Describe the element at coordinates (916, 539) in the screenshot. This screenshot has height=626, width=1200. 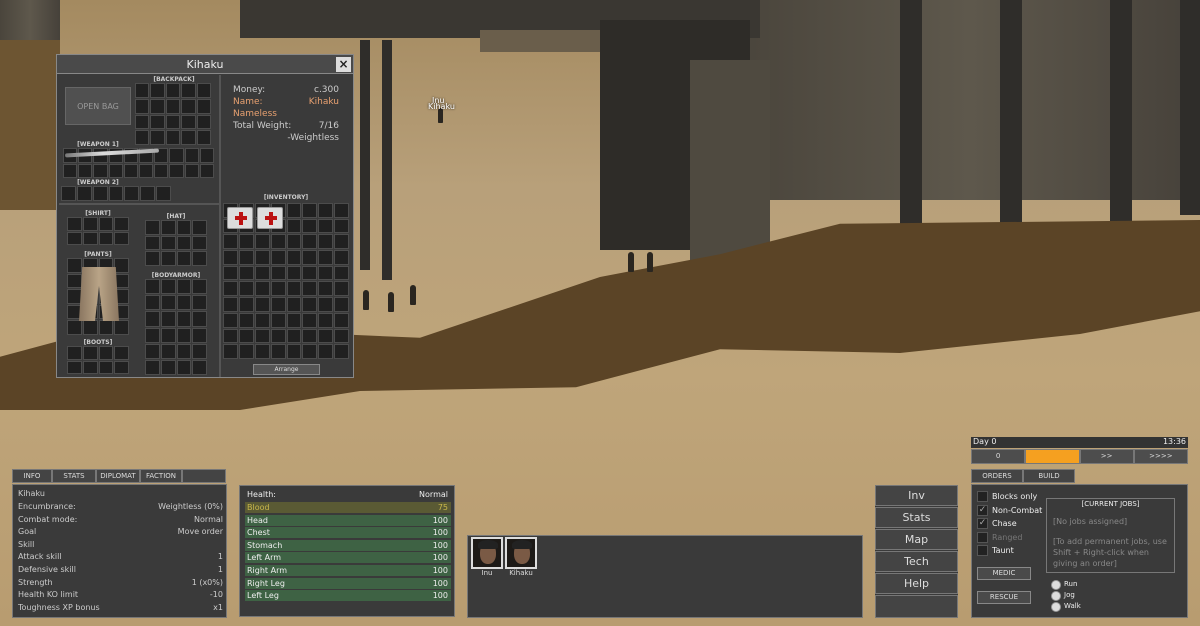
I see `map-button: Map` at that location.